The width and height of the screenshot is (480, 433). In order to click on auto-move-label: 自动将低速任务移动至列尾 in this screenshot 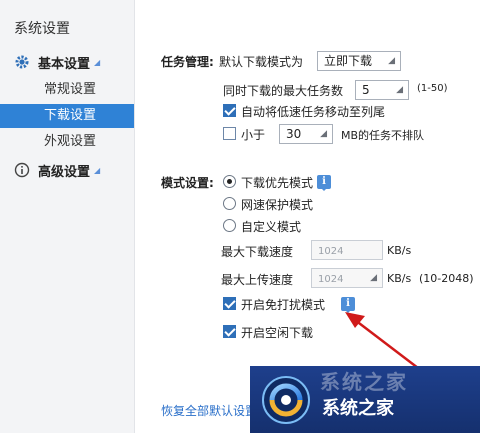, I will do `click(313, 112)`.